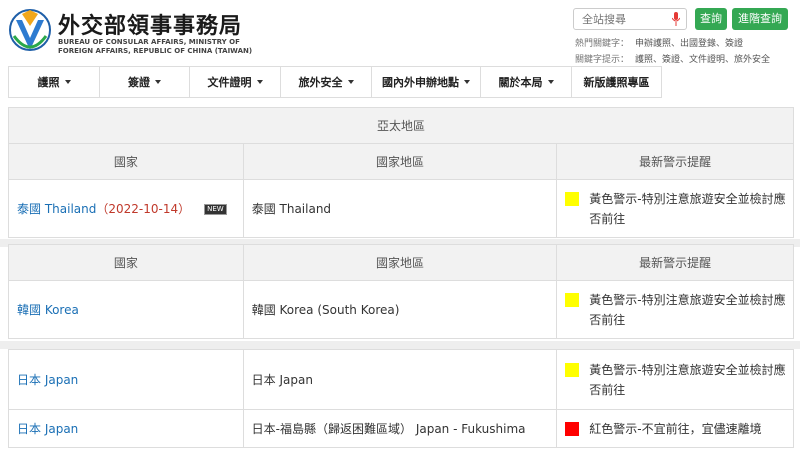  What do you see at coordinates (400, 345) in the screenshot?
I see `table-separator` at bounding box center [400, 345].